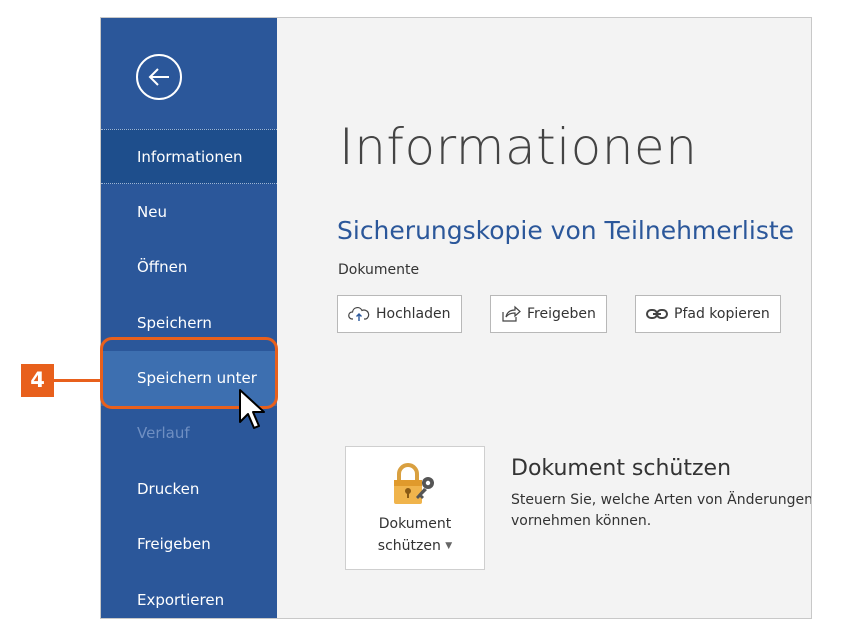 The height and width of the screenshot is (640, 850). I want to click on callout-line, so click(77, 380).